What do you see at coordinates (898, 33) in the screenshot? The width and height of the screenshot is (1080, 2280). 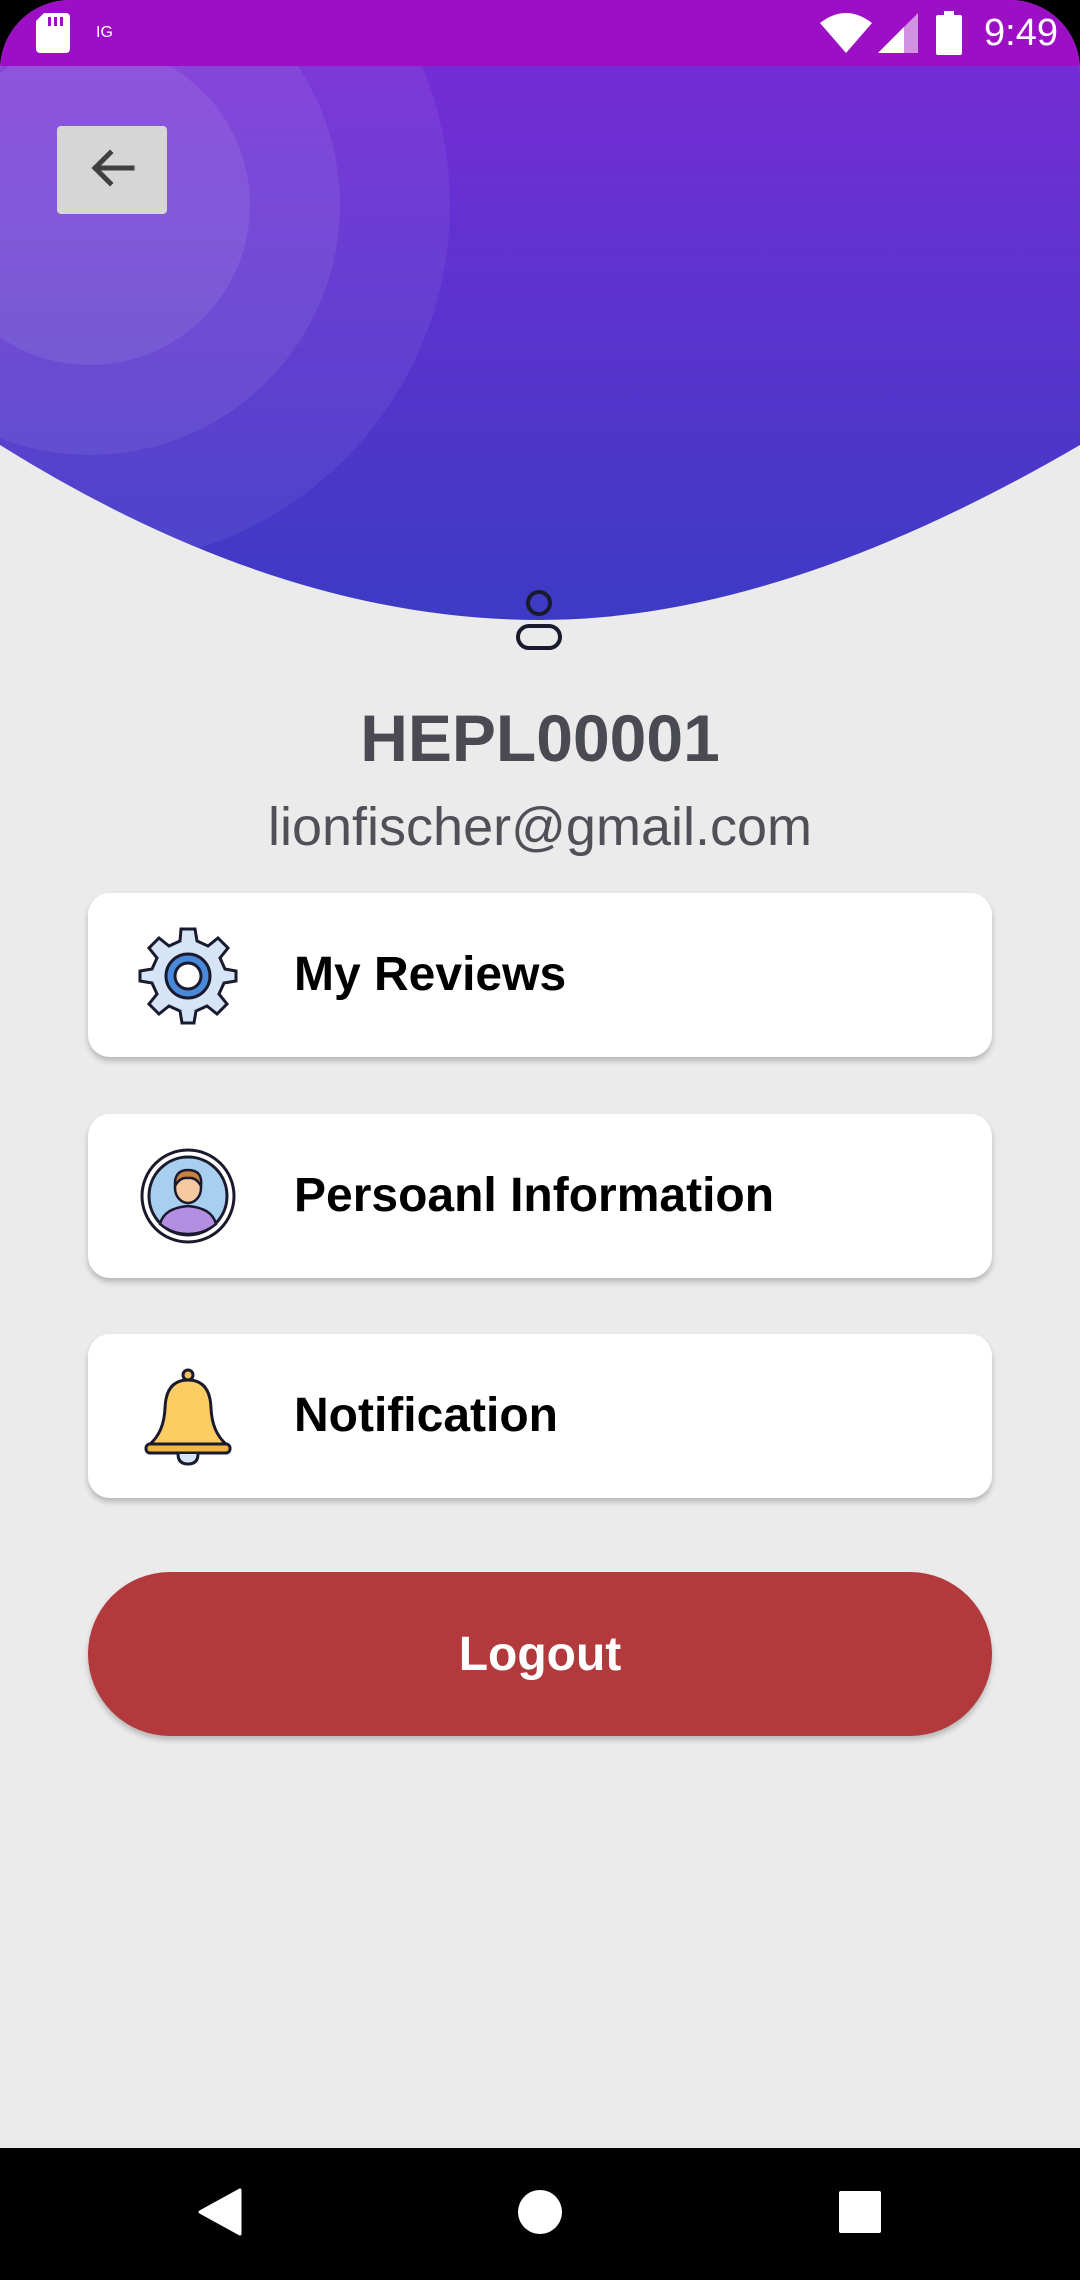 I see `signal-icon` at bounding box center [898, 33].